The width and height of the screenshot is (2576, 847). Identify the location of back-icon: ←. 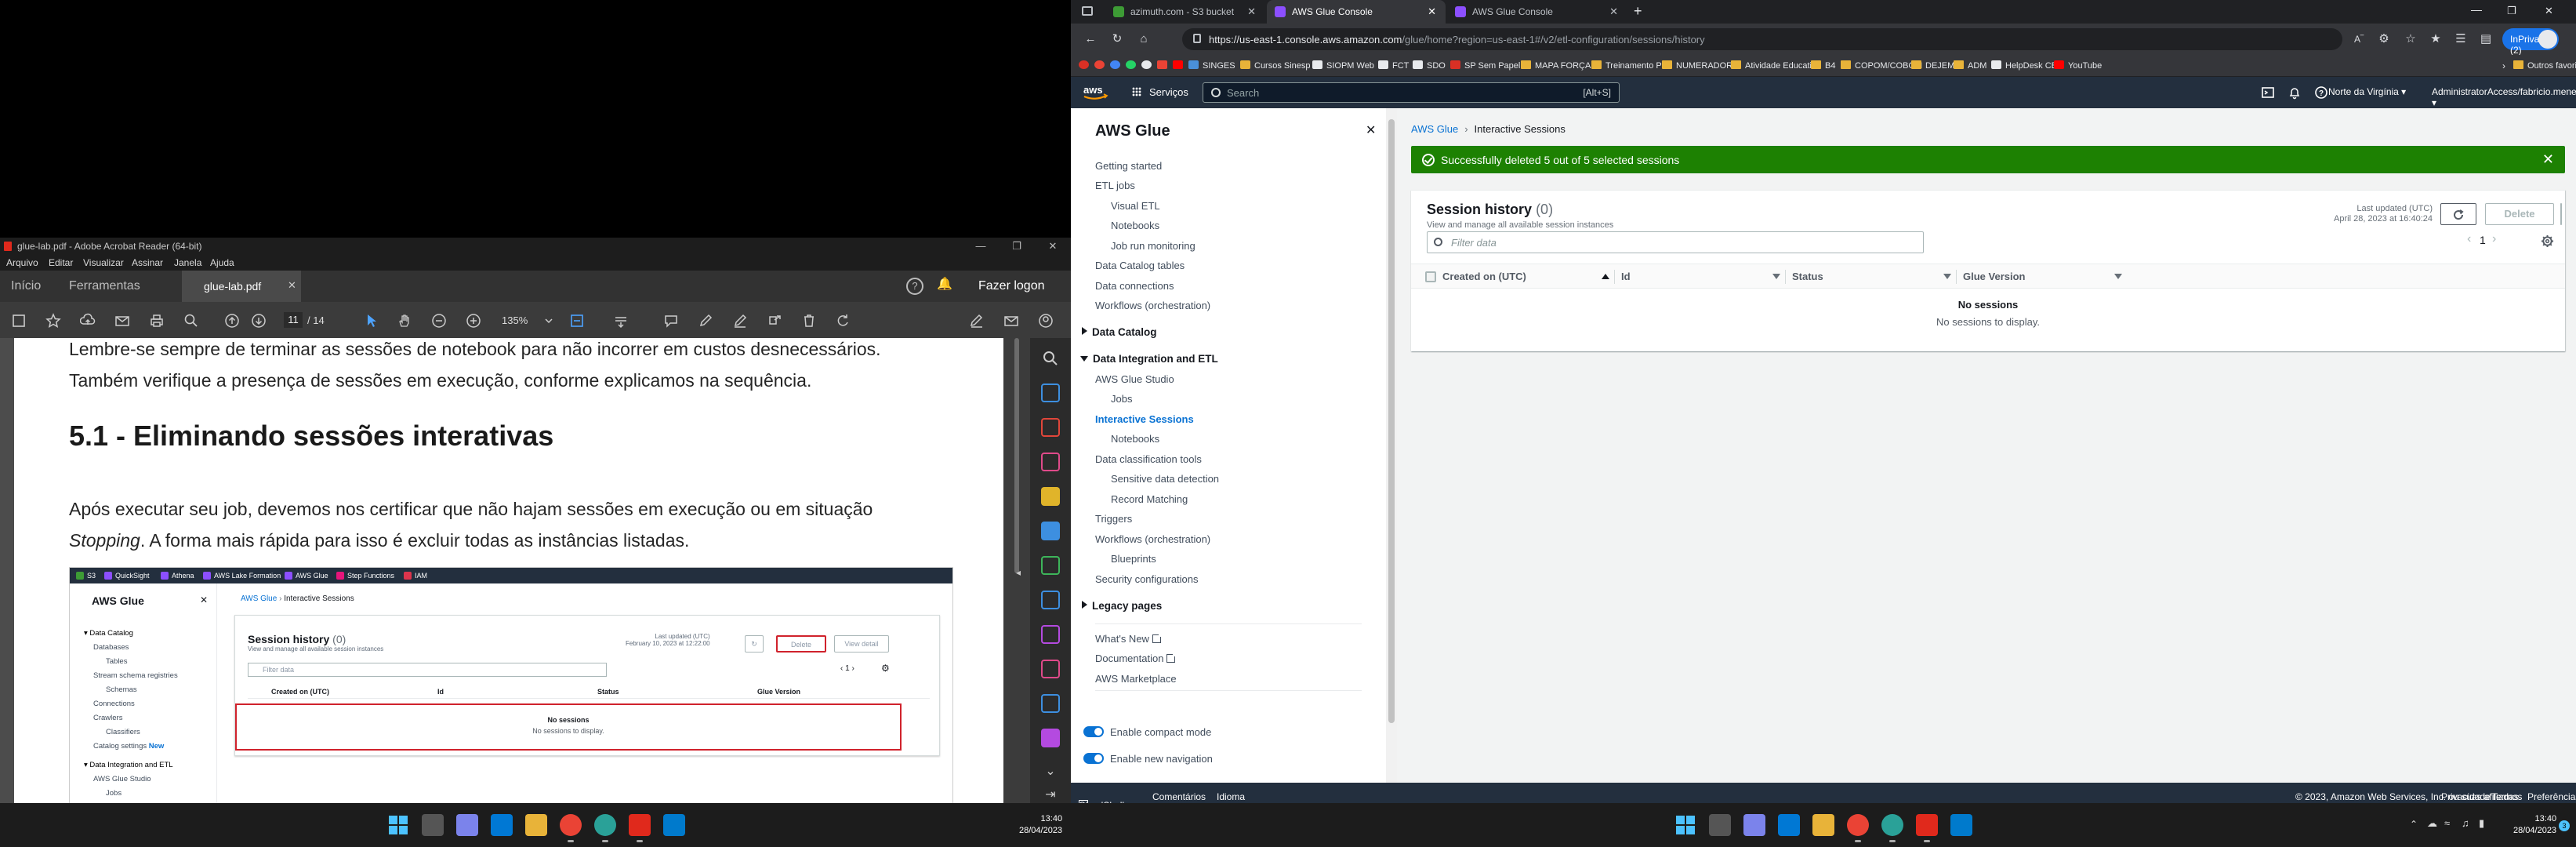
(1090, 39).